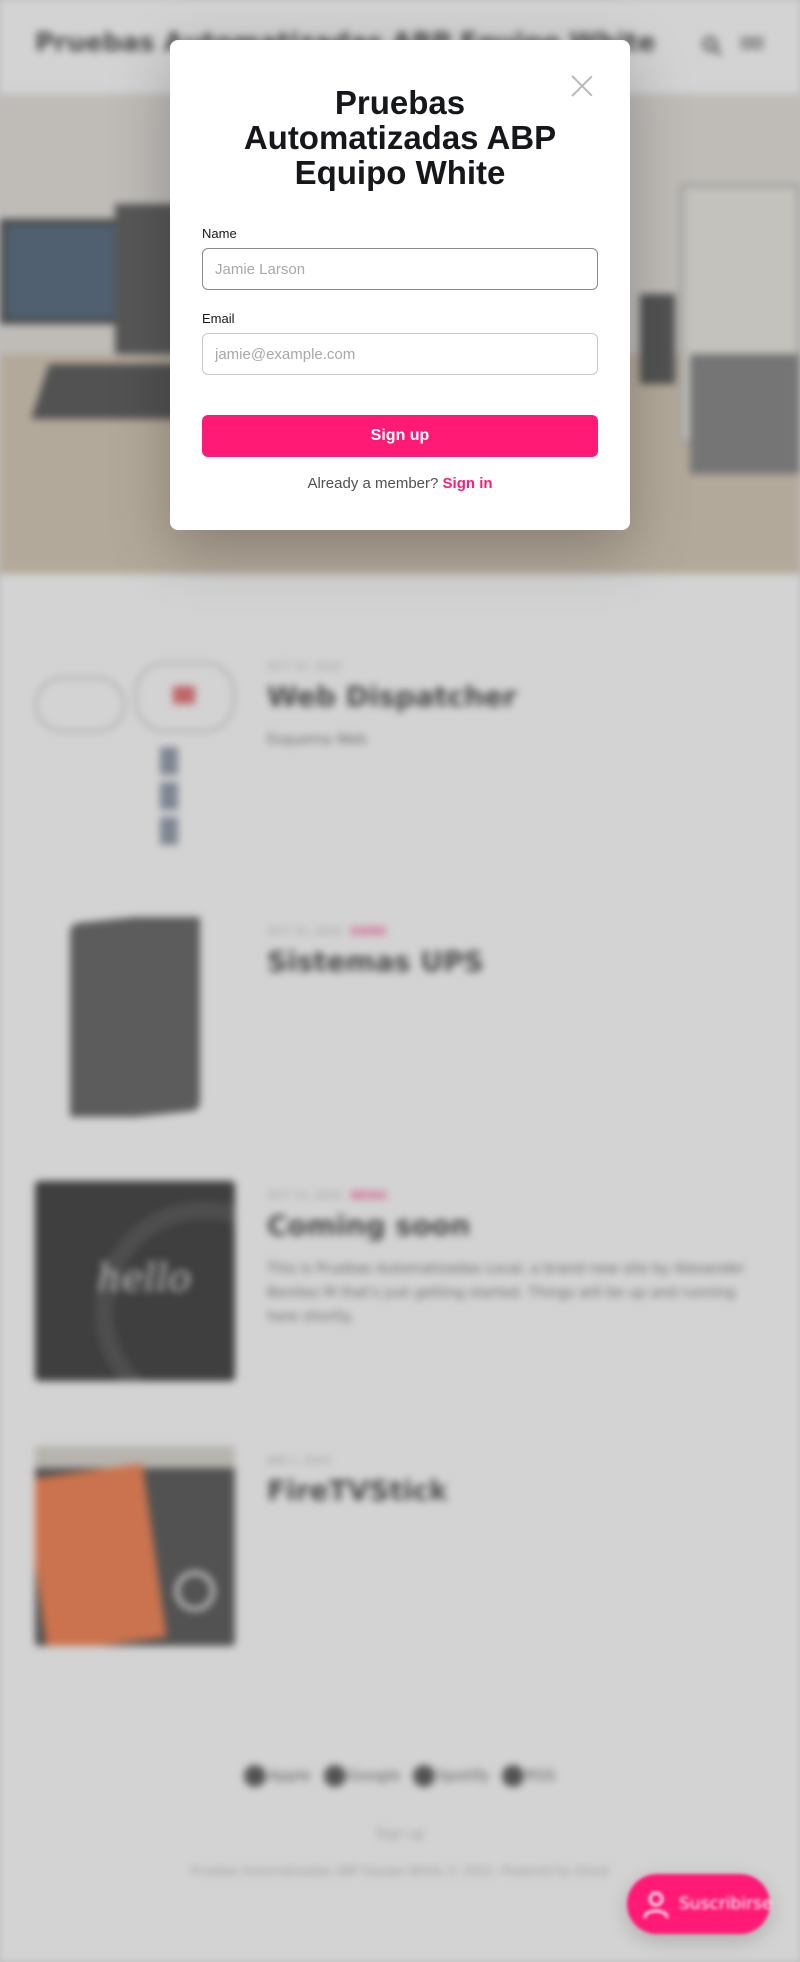 This screenshot has width=800, height=1962. What do you see at coordinates (400, 269) in the screenshot?
I see `name-input` at bounding box center [400, 269].